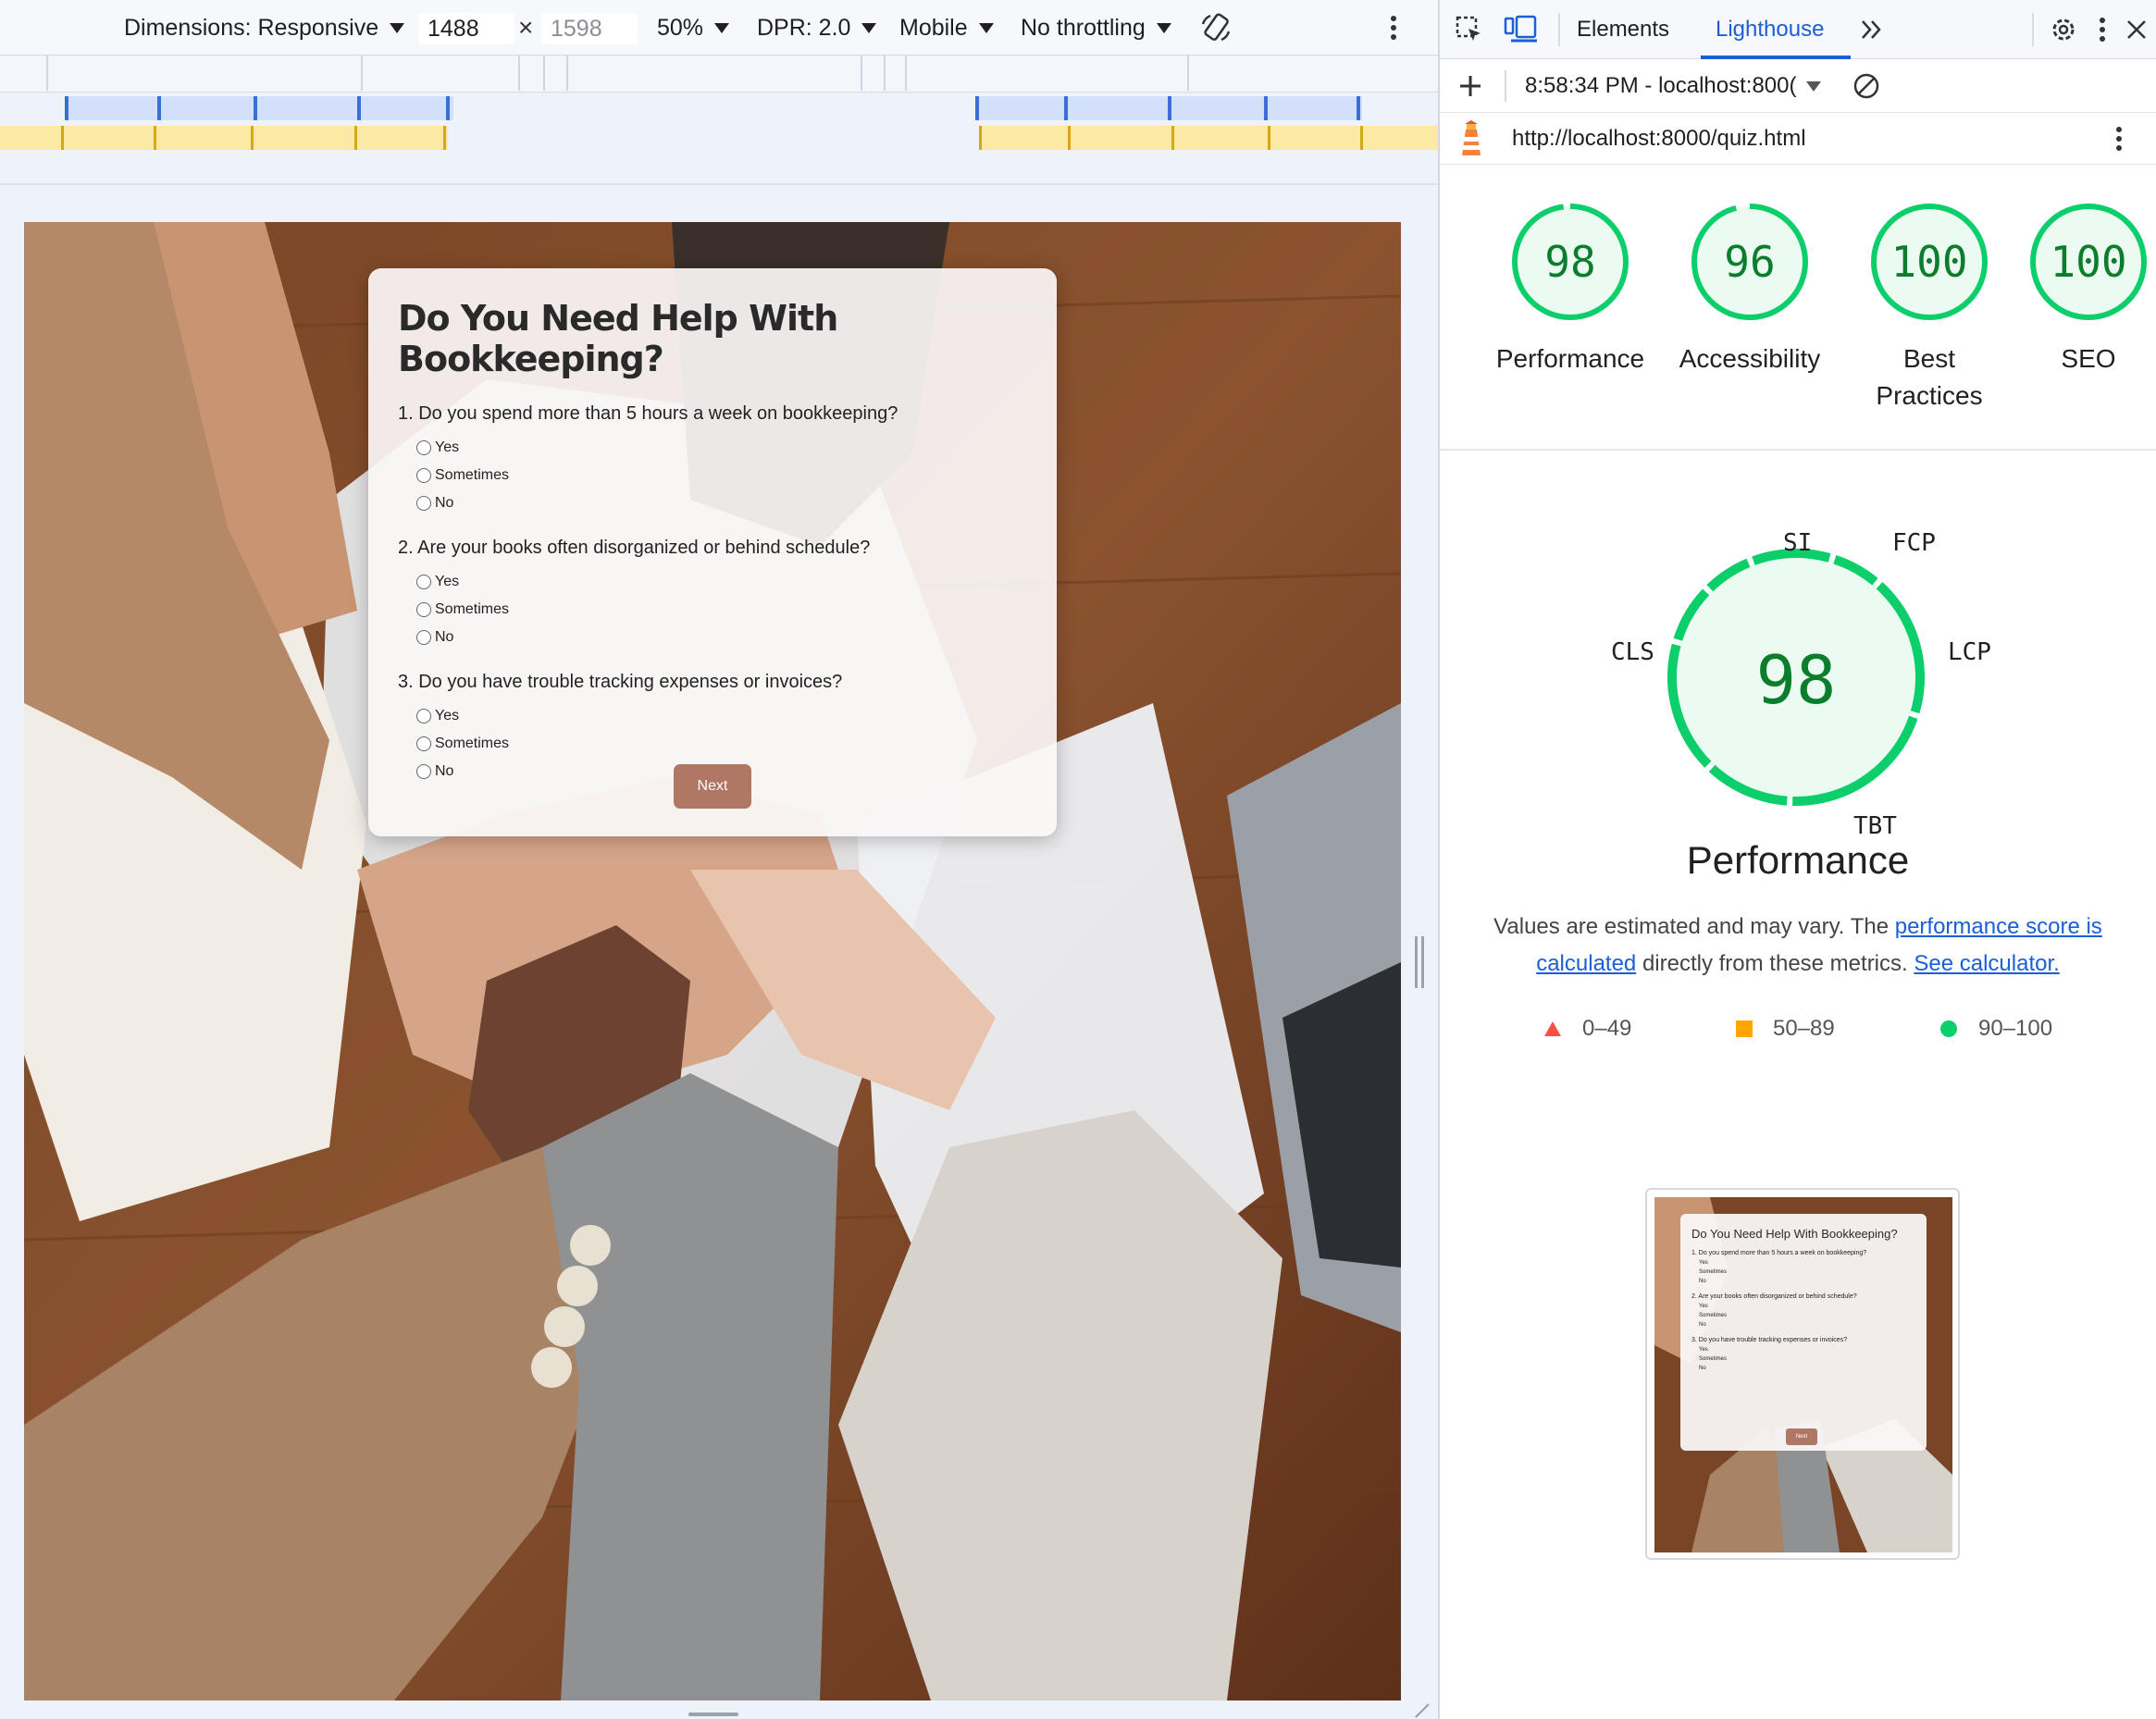 This screenshot has width=2156, height=1719. Describe the element at coordinates (2063, 29) in the screenshot. I see `settings-gear-icon` at that location.